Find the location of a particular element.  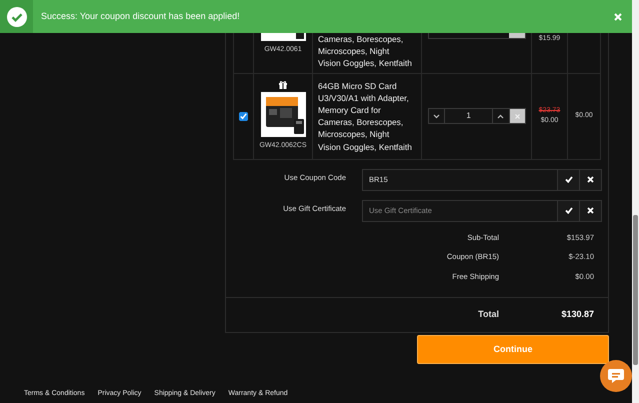

increase-button is located at coordinates (501, 116).